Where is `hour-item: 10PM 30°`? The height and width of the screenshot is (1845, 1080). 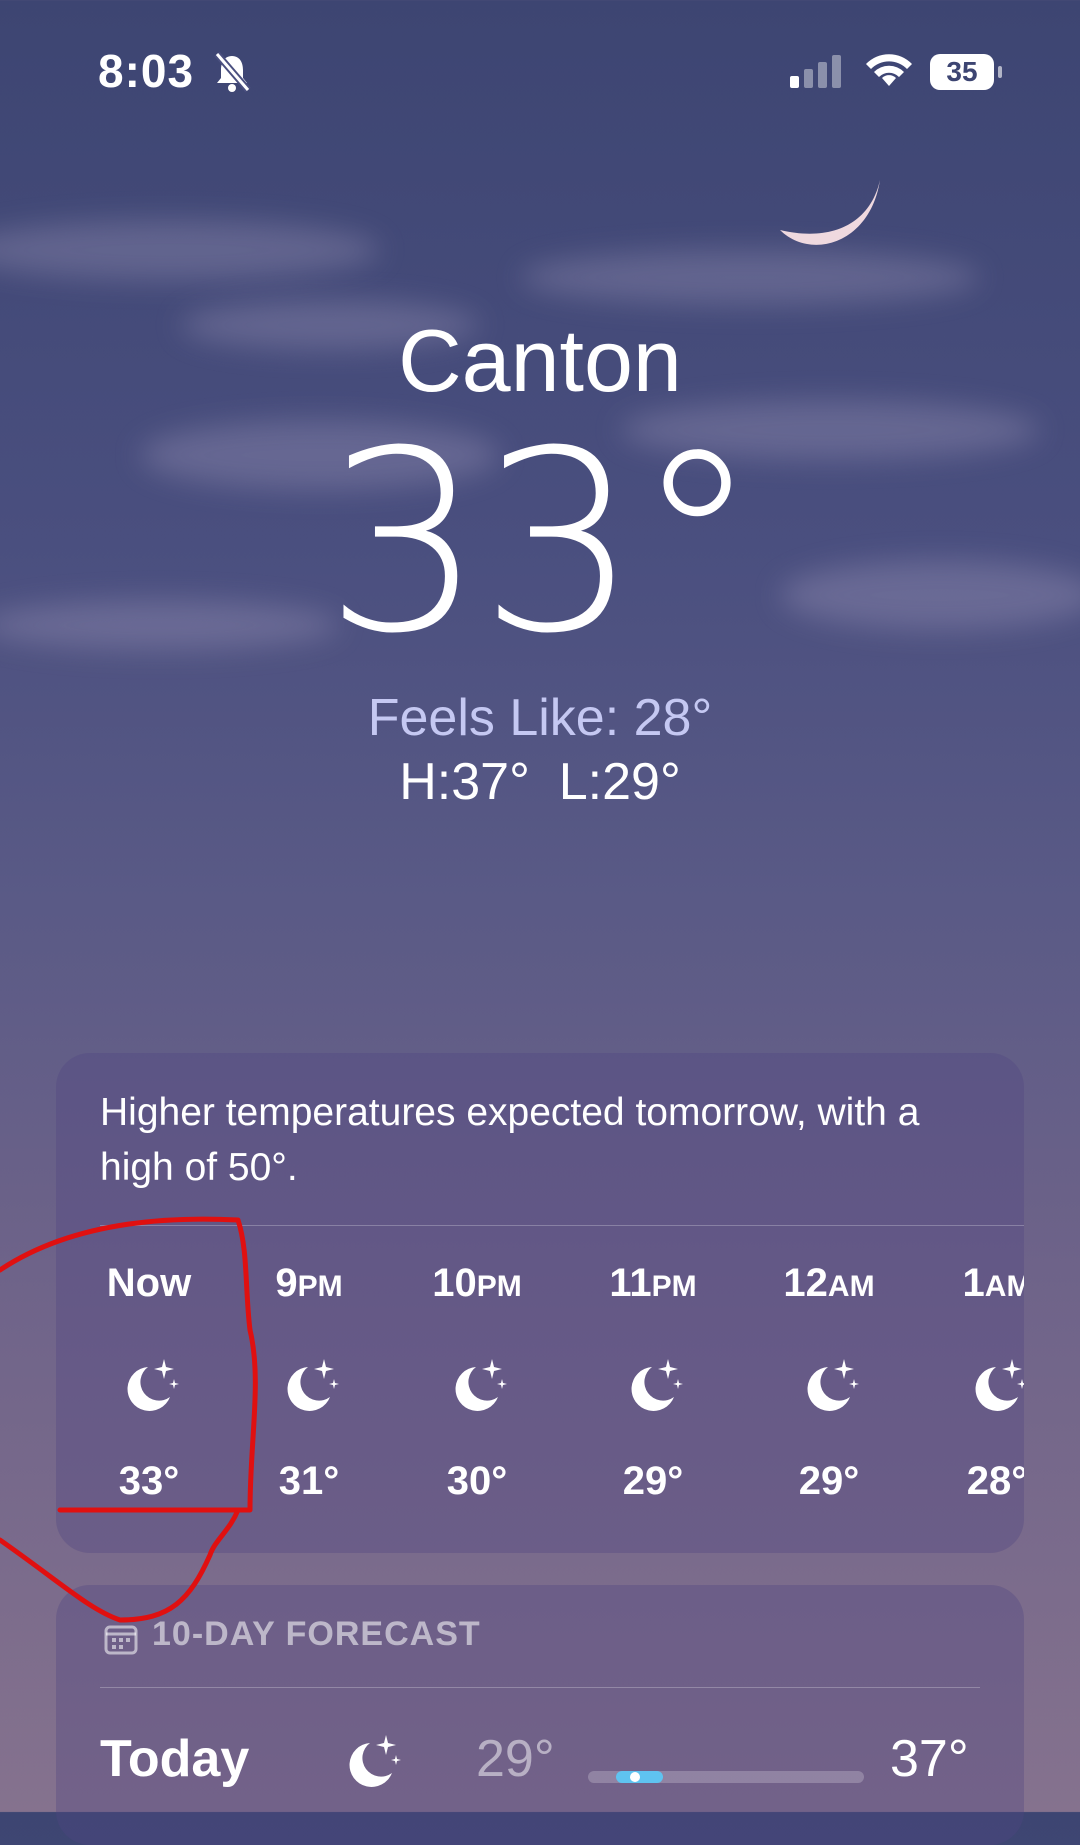 hour-item: 10PM 30° is located at coordinates (477, 1378).